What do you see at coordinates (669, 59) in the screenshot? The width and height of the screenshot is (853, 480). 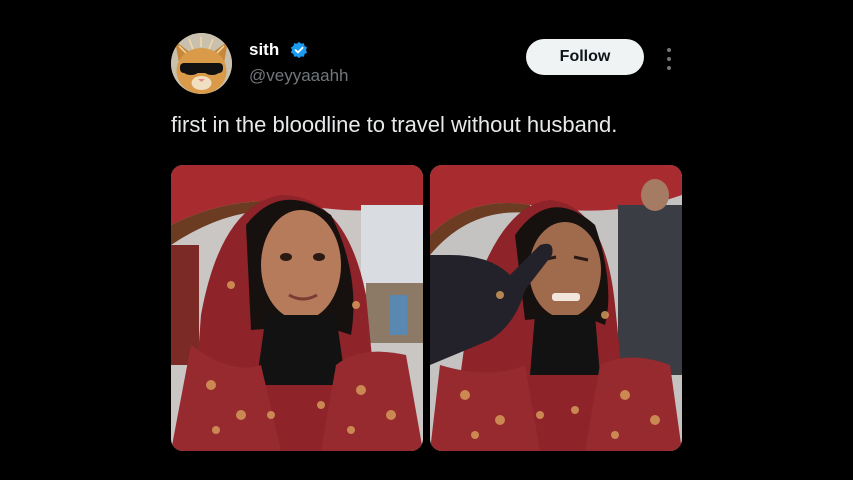 I see `more-options-icon` at bounding box center [669, 59].